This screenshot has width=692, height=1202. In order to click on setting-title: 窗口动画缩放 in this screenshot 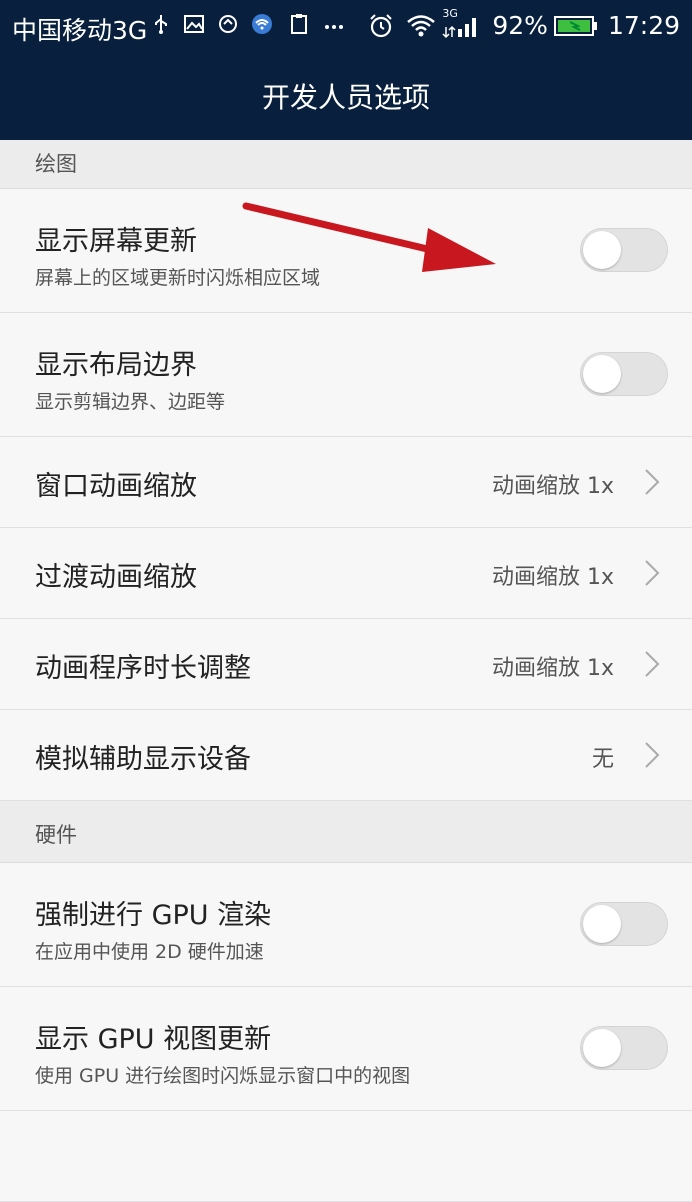, I will do `click(116, 486)`.